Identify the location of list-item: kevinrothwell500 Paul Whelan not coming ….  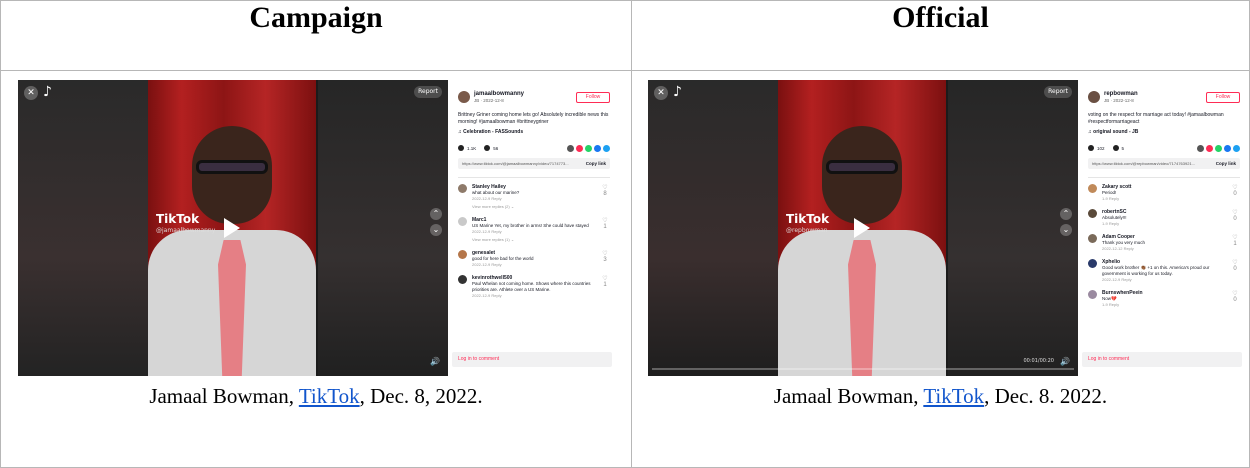
(534, 287).